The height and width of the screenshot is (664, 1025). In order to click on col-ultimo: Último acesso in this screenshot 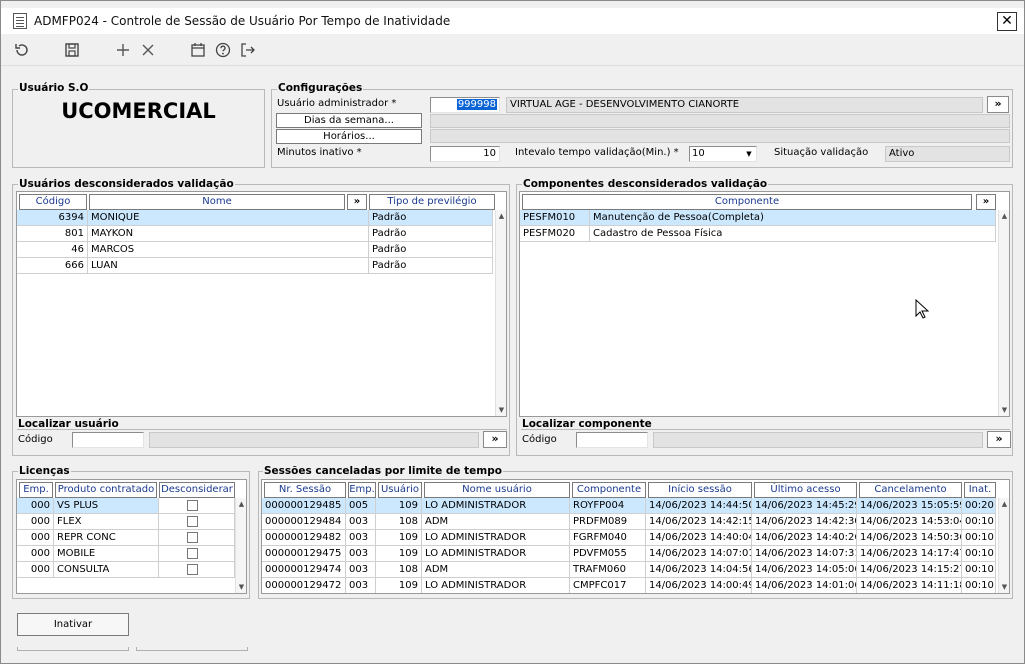, I will do `click(805, 490)`.